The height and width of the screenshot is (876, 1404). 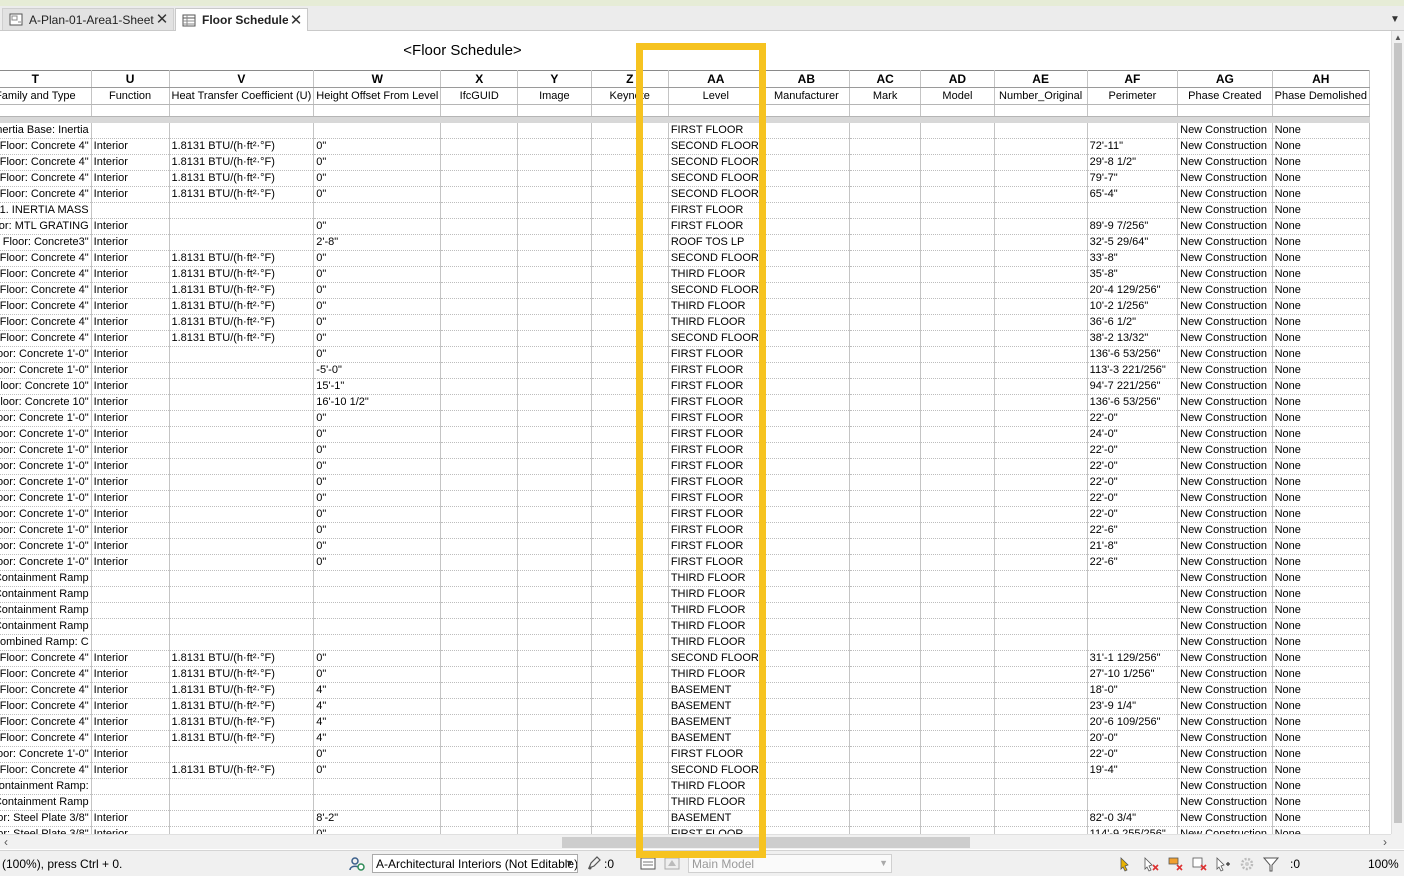 What do you see at coordinates (715, 562) in the screenshot?
I see `table-cell: FIRST FLOOR` at bounding box center [715, 562].